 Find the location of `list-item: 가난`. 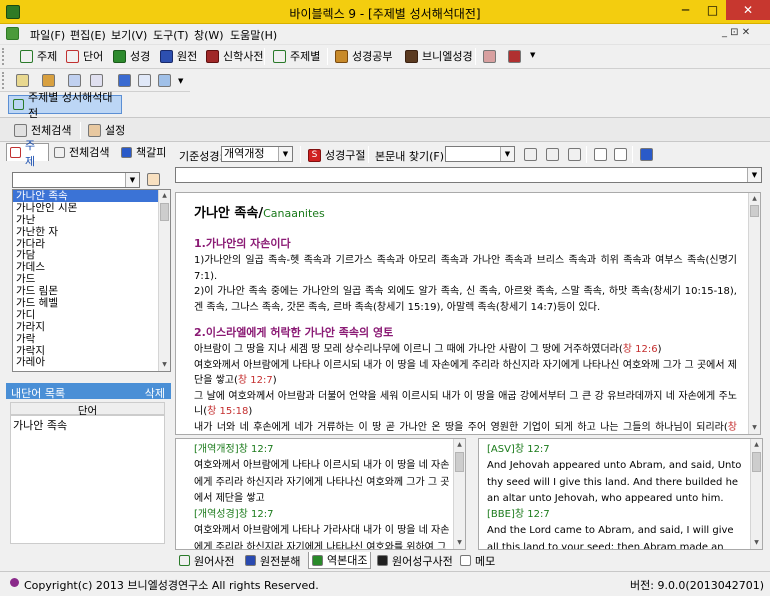

list-item: 가난 is located at coordinates (91, 220).